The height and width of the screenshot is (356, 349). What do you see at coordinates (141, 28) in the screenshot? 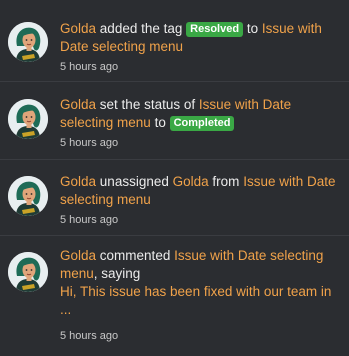
I see `action-text: added the tag` at bounding box center [141, 28].